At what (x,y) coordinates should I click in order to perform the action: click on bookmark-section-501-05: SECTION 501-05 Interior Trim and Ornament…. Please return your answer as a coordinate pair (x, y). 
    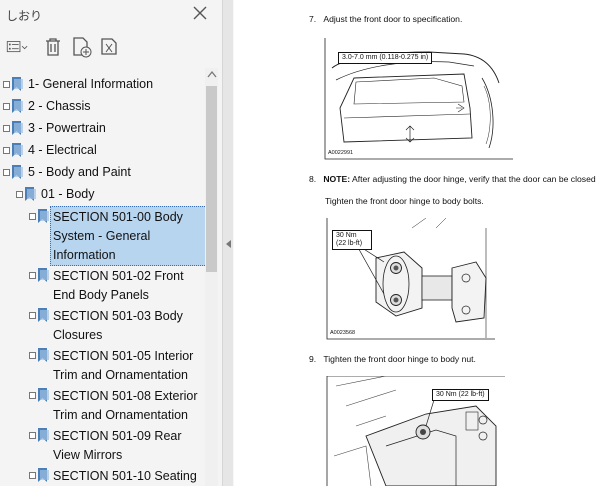
    Looking at the image, I should click on (117, 365).